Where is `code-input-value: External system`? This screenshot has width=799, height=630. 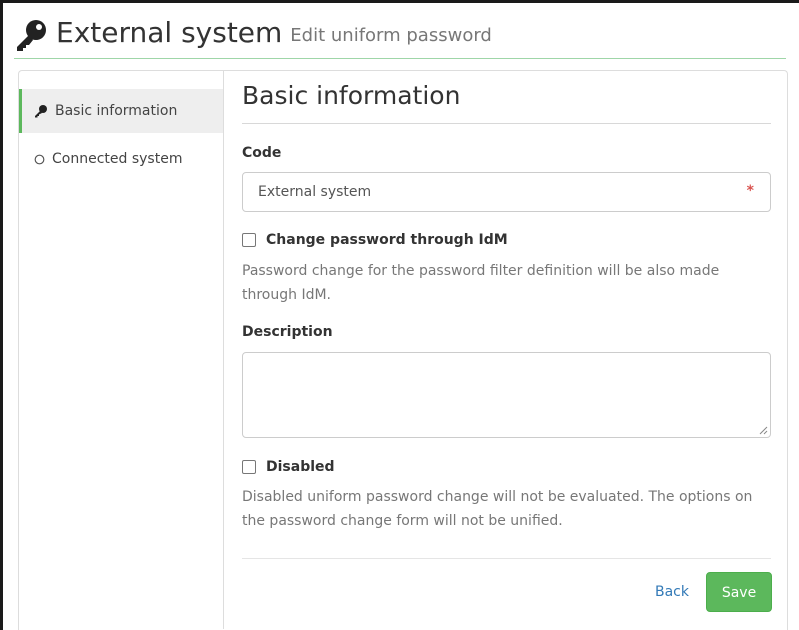
code-input-value: External system is located at coordinates (315, 192).